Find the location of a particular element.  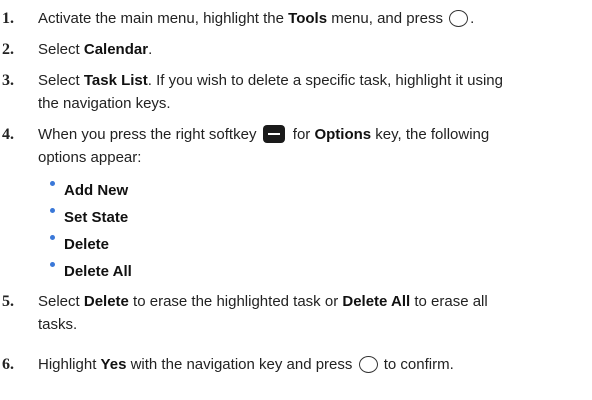

step-text-part: menu, and press is located at coordinates (387, 18).